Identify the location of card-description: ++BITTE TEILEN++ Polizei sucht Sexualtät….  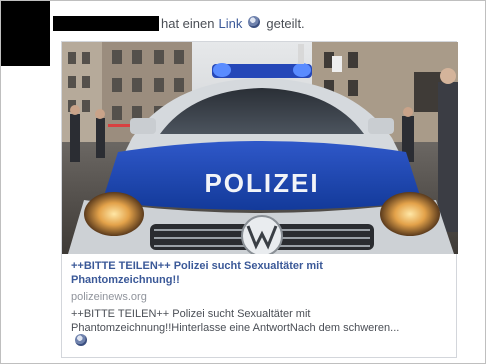
(261, 321).